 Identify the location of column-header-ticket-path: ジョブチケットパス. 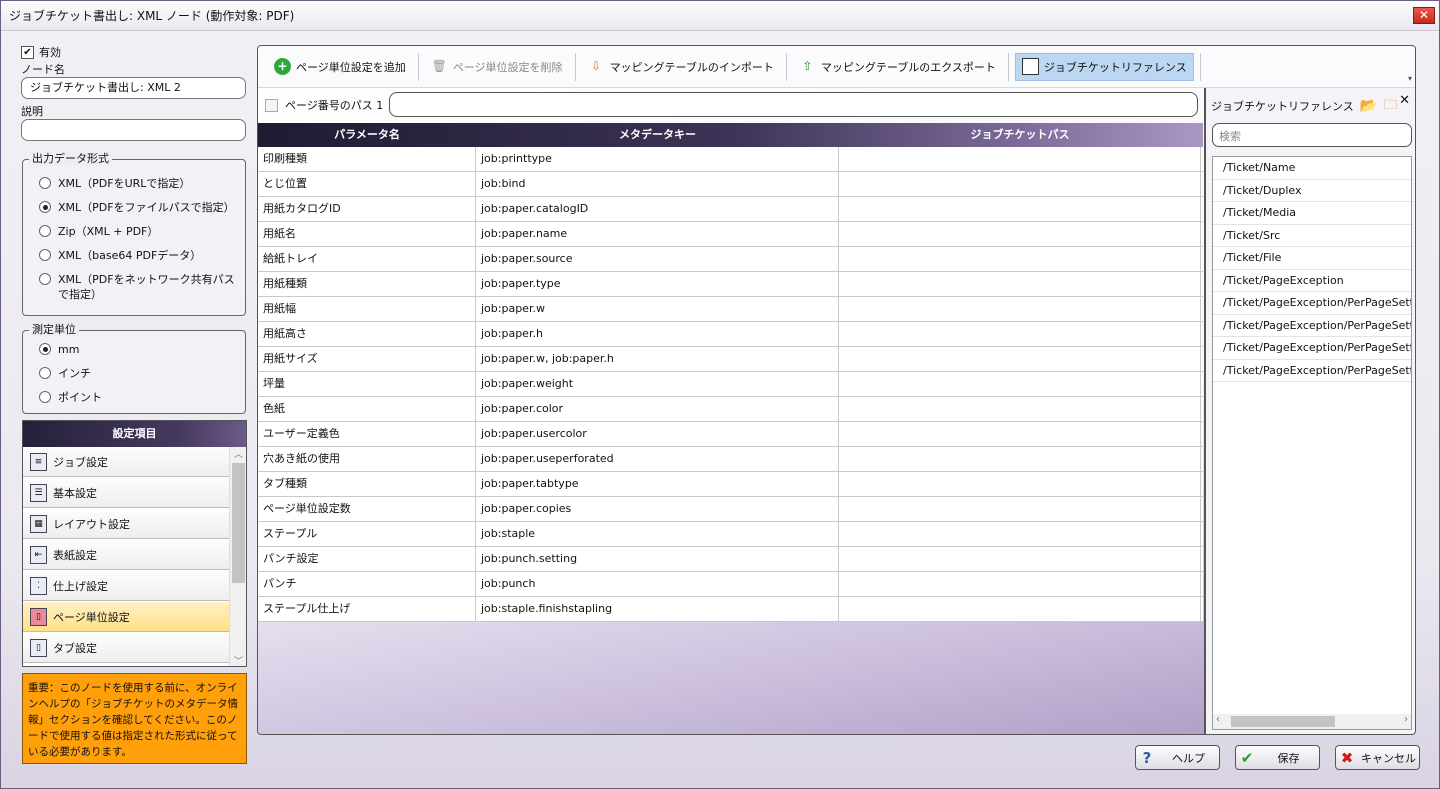
(1020, 135).